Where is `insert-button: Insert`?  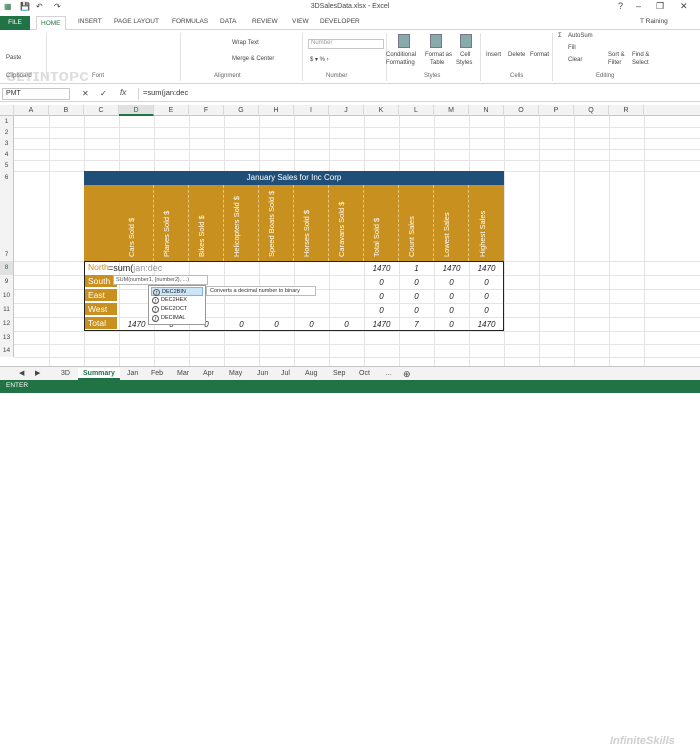
insert-button: Insert is located at coordinates (493, 55).